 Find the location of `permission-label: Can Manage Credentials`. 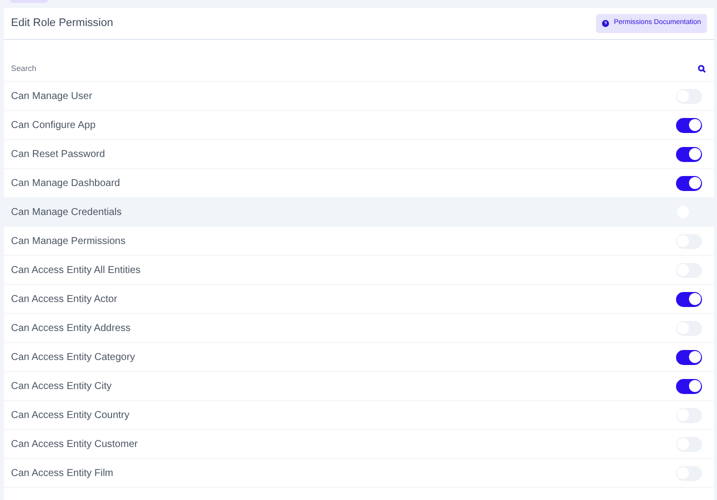

permission-label: Can Manage Credentials is located at coordinates (66, 213).